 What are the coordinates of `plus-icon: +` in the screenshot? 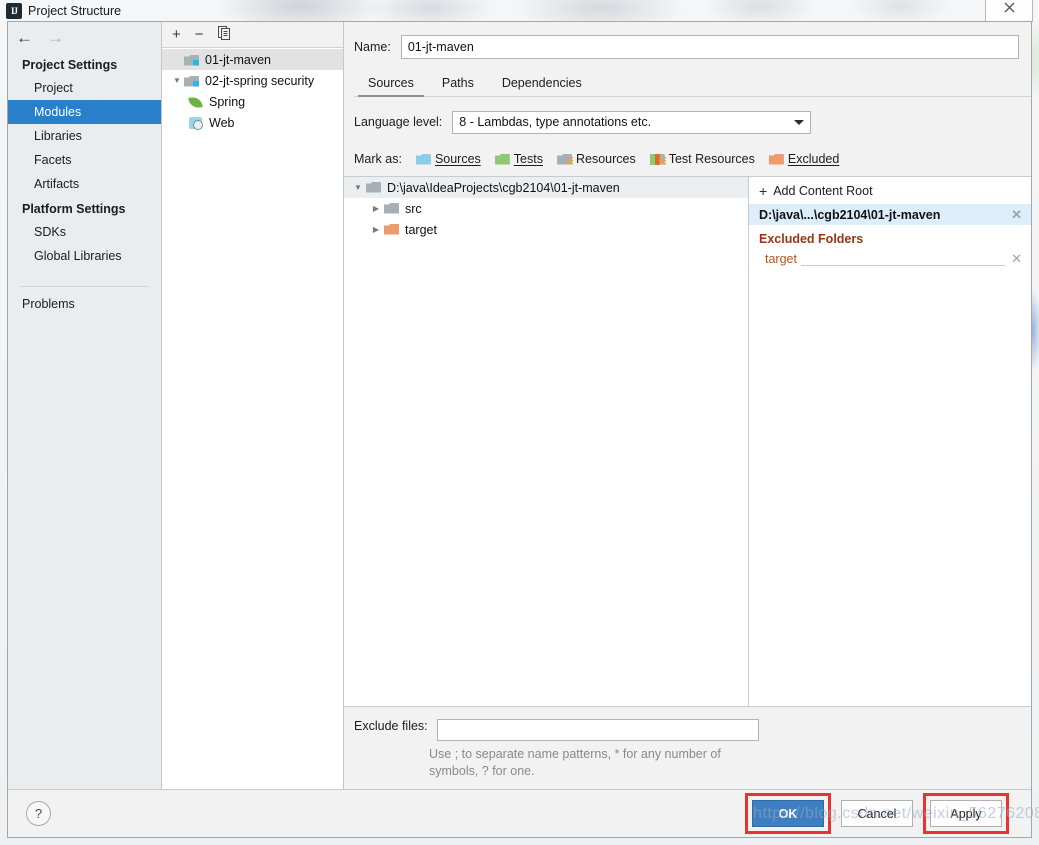 It's located at (763, 191).